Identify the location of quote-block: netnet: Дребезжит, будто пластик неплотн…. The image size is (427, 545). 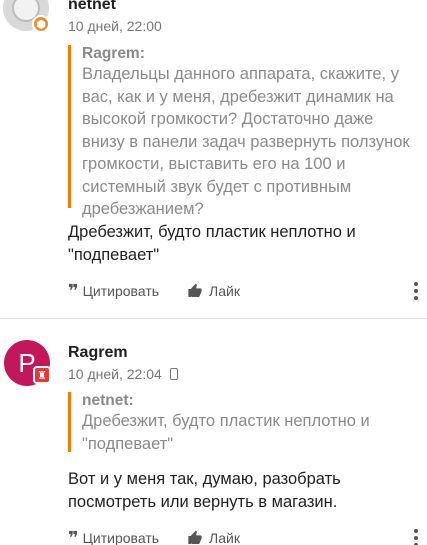
(240, 422).